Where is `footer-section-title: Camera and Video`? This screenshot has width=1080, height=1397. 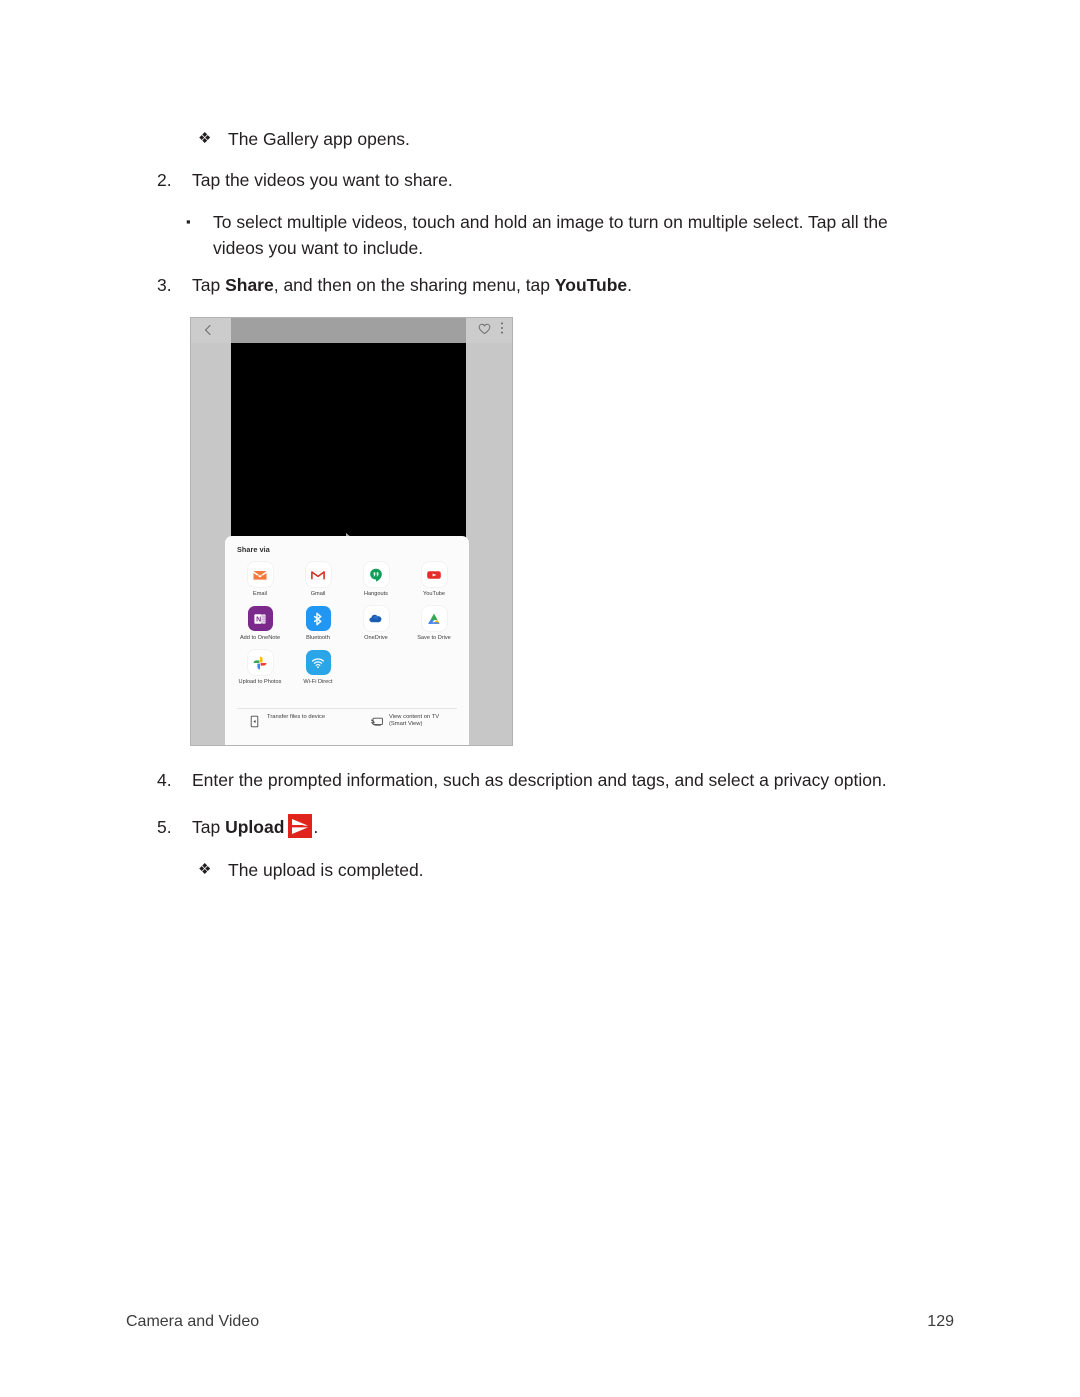
footer-section-title: Camera and Video is located at coordinates (193, 1321).